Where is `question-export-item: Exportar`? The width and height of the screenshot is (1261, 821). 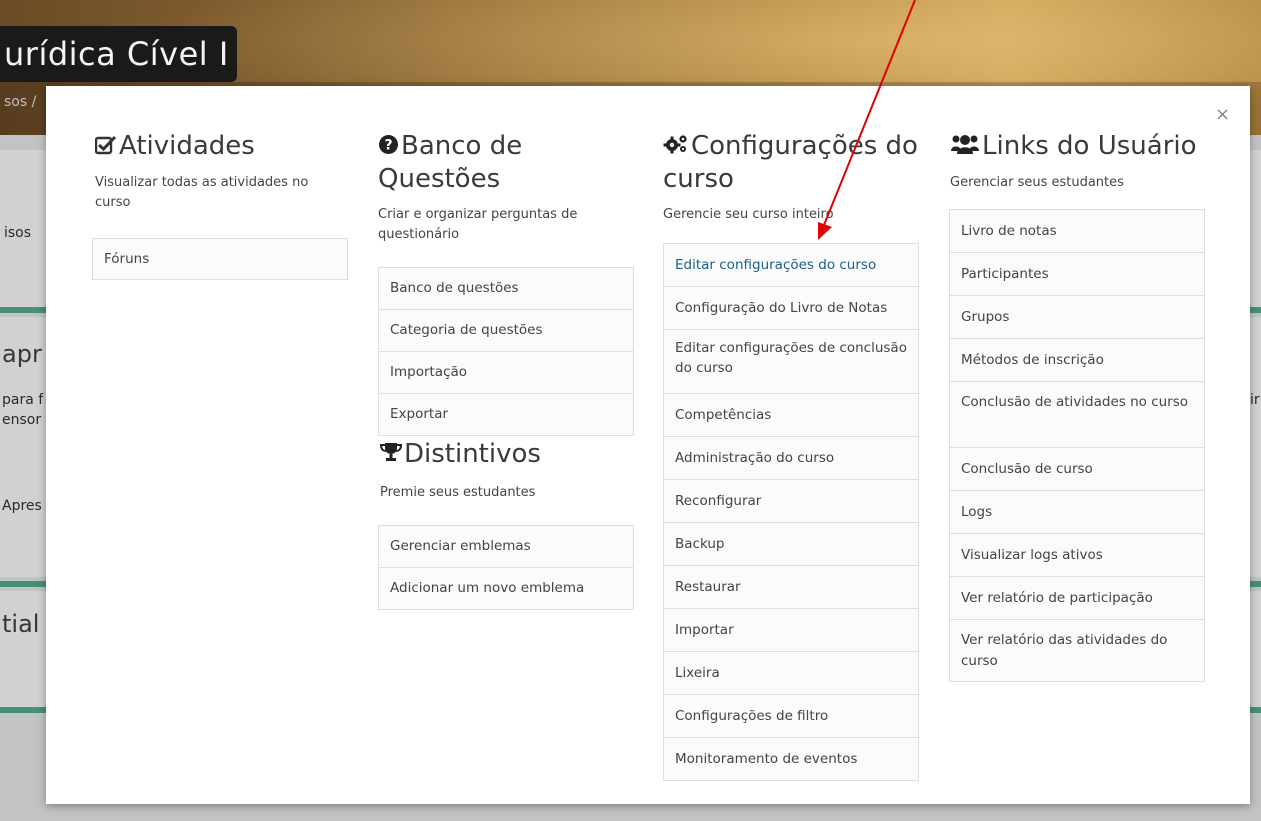 question-export-item: Exportar is located at coordinates (506, 414).